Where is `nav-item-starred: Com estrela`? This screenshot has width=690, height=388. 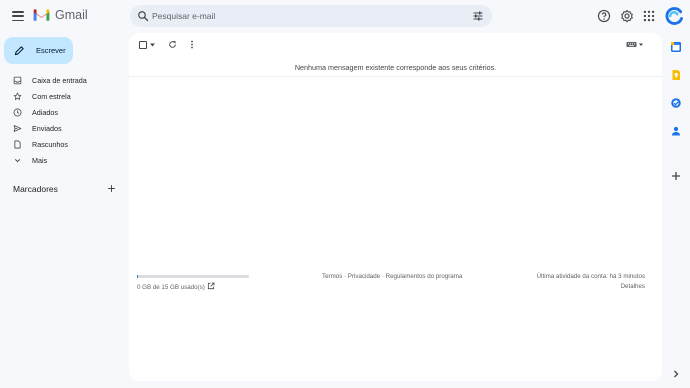 nav-item-starred: Com estrela is located at coordinates (64, 96).